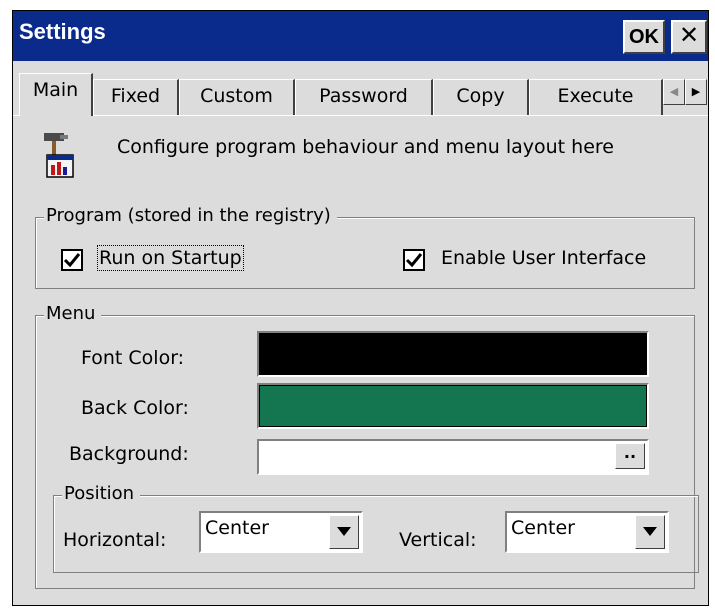  Describe the element at coordinates (596, 97) in the screenshot. I see `tab-execute: Execute` at that location.